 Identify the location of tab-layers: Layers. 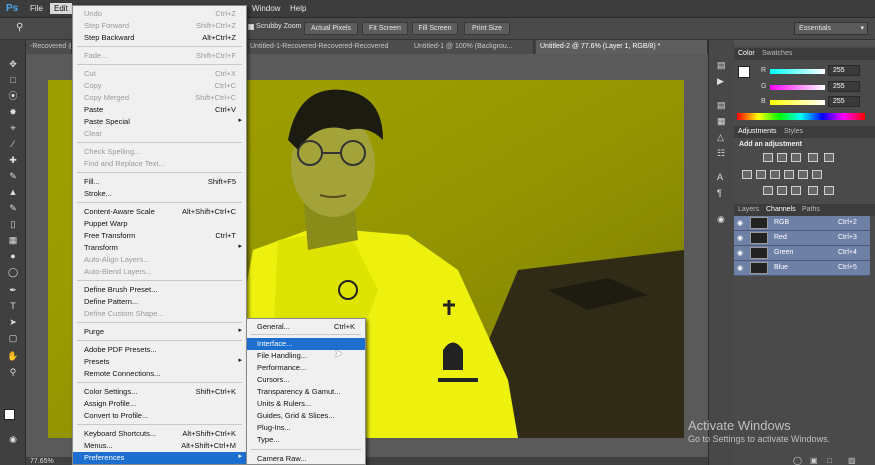
(748, 209).